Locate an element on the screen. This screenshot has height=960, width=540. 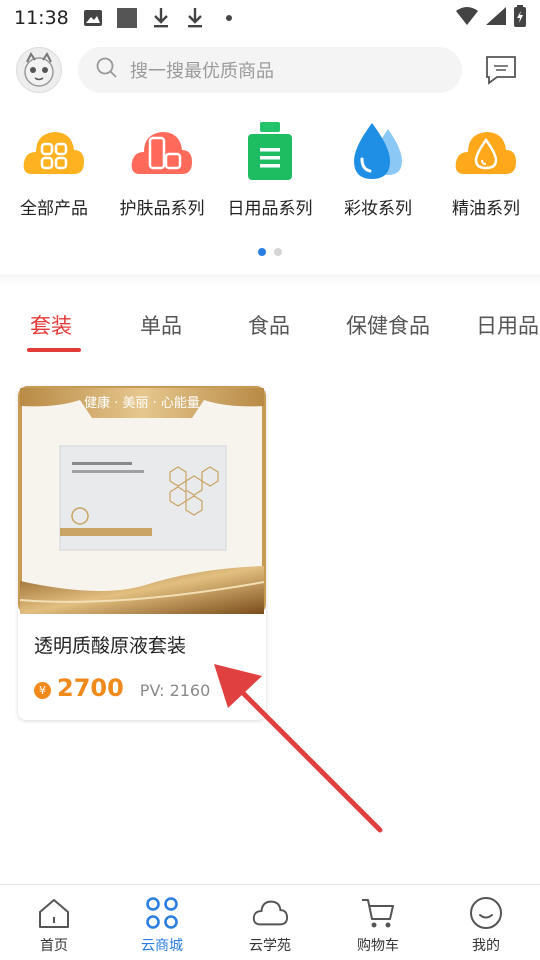
system-indicators is located at coordinates (491, 18).